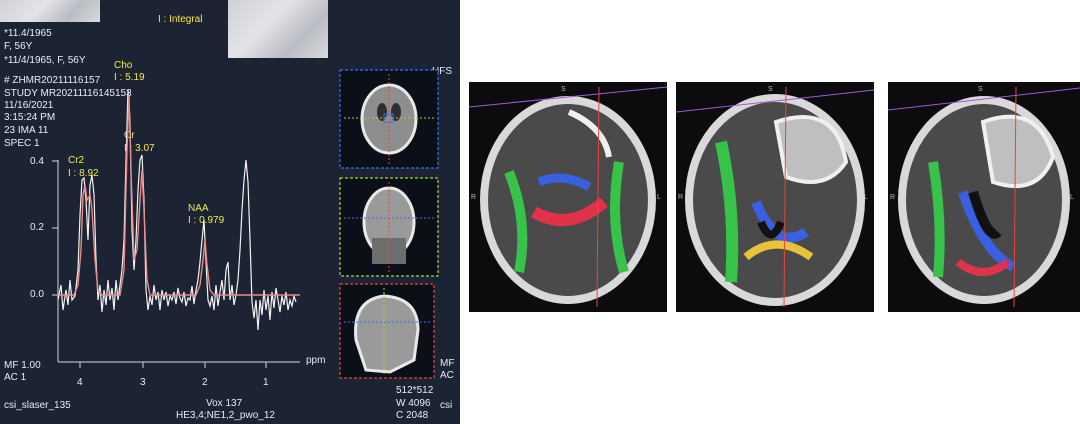 The height and width of the screenshot is (424, 1080). Describe the element at coordinates (893, 197) in the screenshot. I see `dti-3-label-left: R` at that location.